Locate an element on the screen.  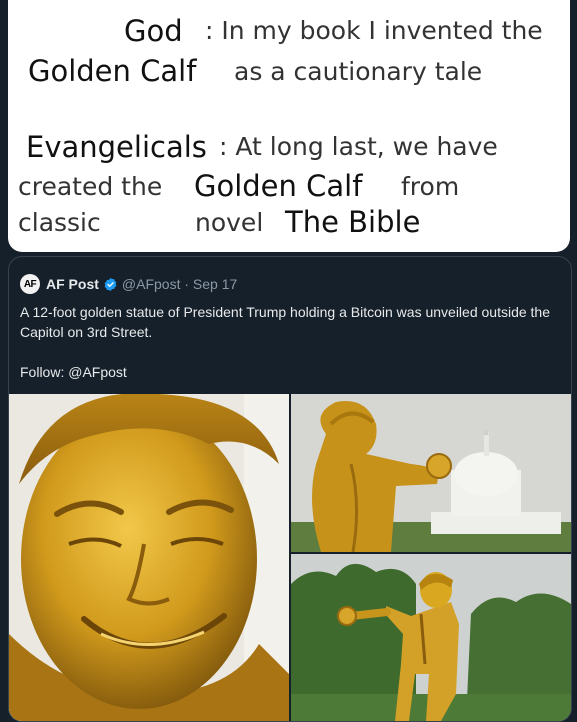
statue-capitol-image is located at coordinates (431, 473).